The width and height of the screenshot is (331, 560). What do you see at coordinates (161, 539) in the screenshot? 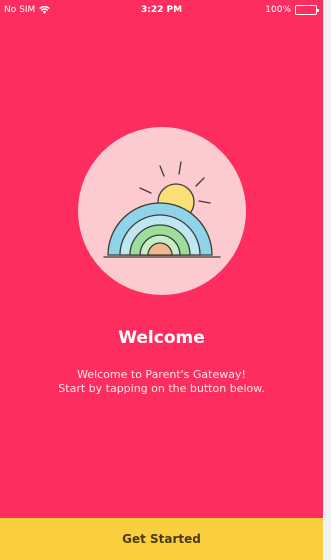
I see `get-started-button: Get Started` at bounding box center [161, 539].